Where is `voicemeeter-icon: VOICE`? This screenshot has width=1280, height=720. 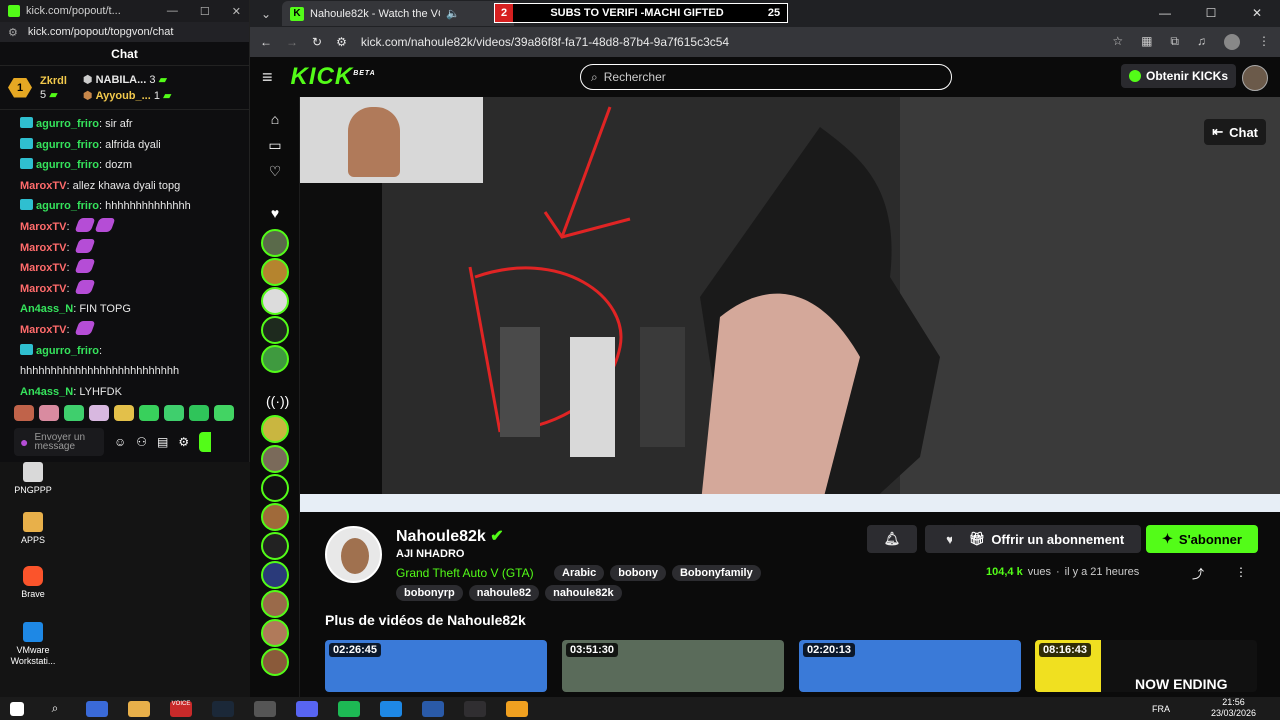
voicemeeter-icon: VOICE is located at coordinates (181, 708).